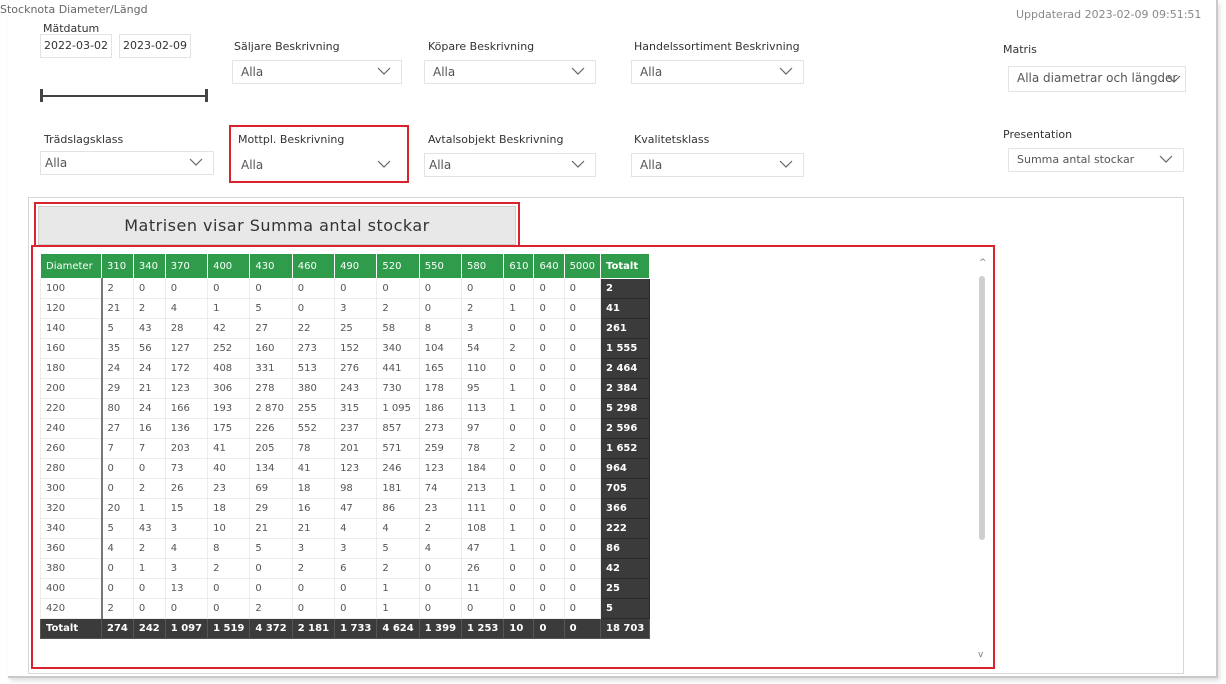 The width and height of the screenshot is (1226, 684). I want to click on banner-highlight-box, so click(277, 224).